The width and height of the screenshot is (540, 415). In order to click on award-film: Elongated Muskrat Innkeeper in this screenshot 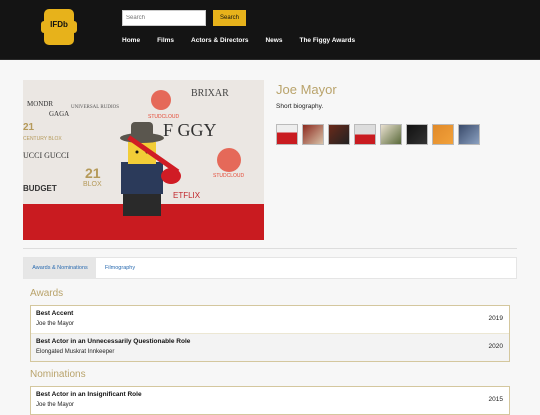, I will do `click(75, 352)`.